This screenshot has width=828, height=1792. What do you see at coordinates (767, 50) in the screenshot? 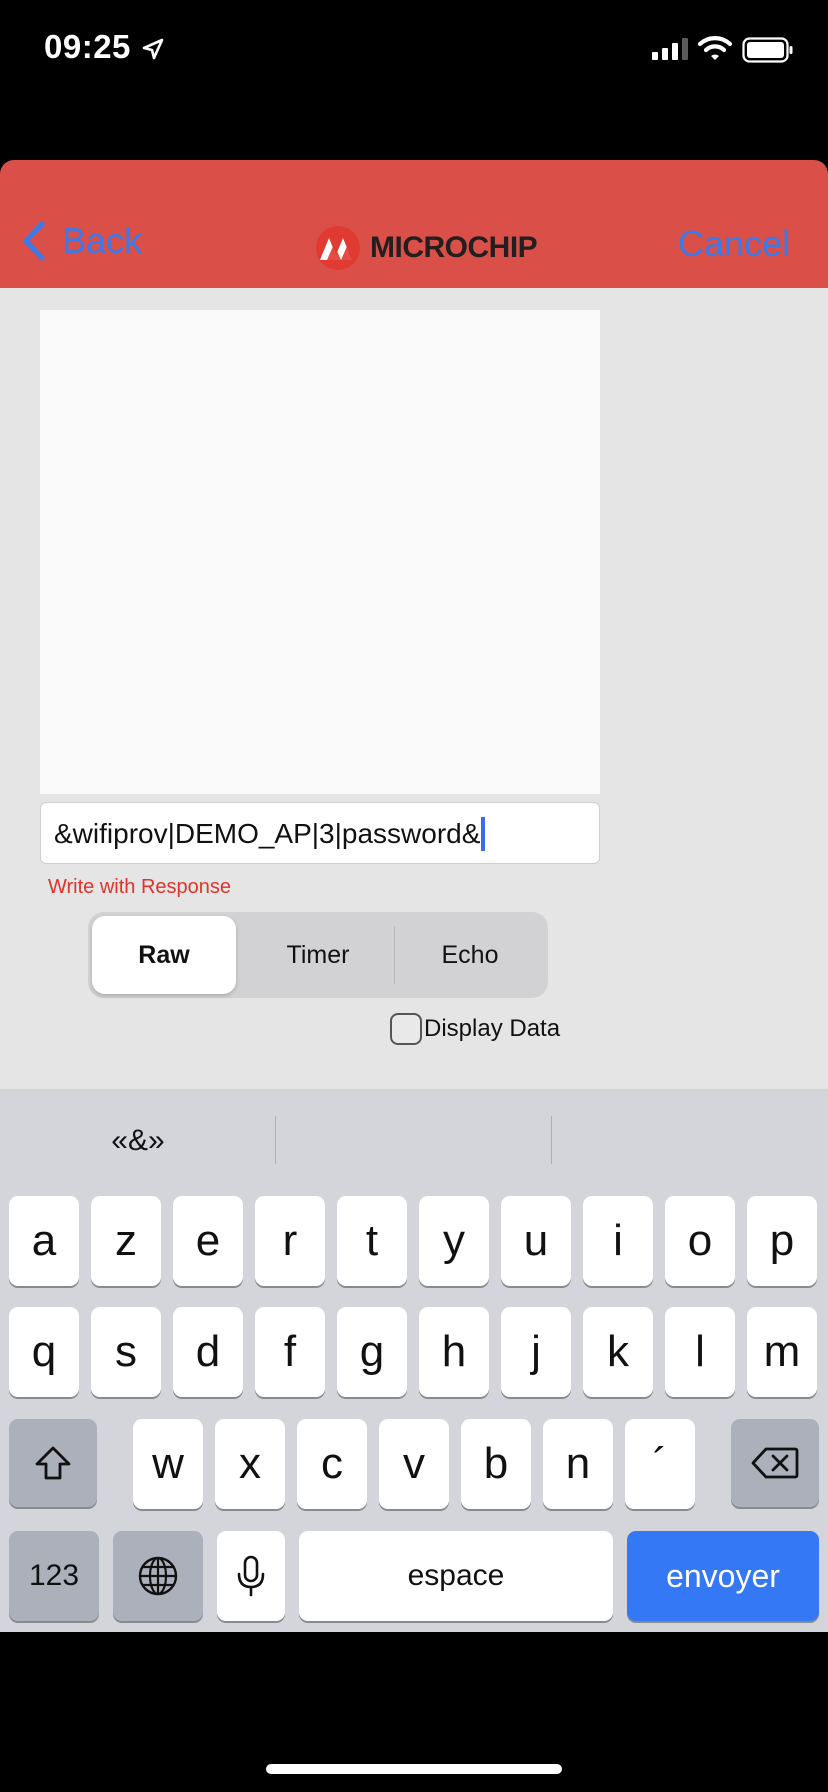
I see `battery-icon` at bounding box center [767, 50].